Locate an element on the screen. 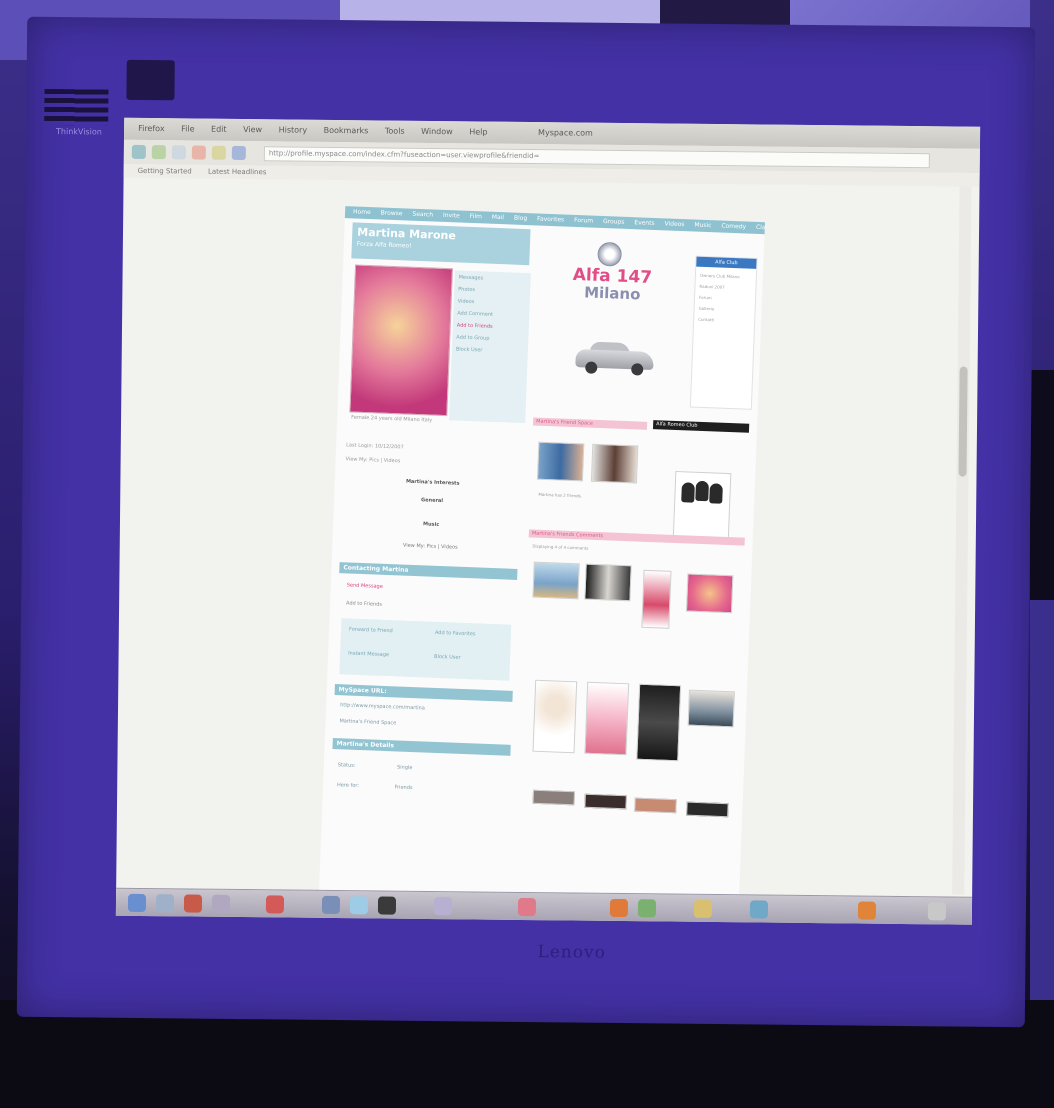 This screenshot has width=1054, height=1108. profile-link: Block User is located at coordinates (490, 350).